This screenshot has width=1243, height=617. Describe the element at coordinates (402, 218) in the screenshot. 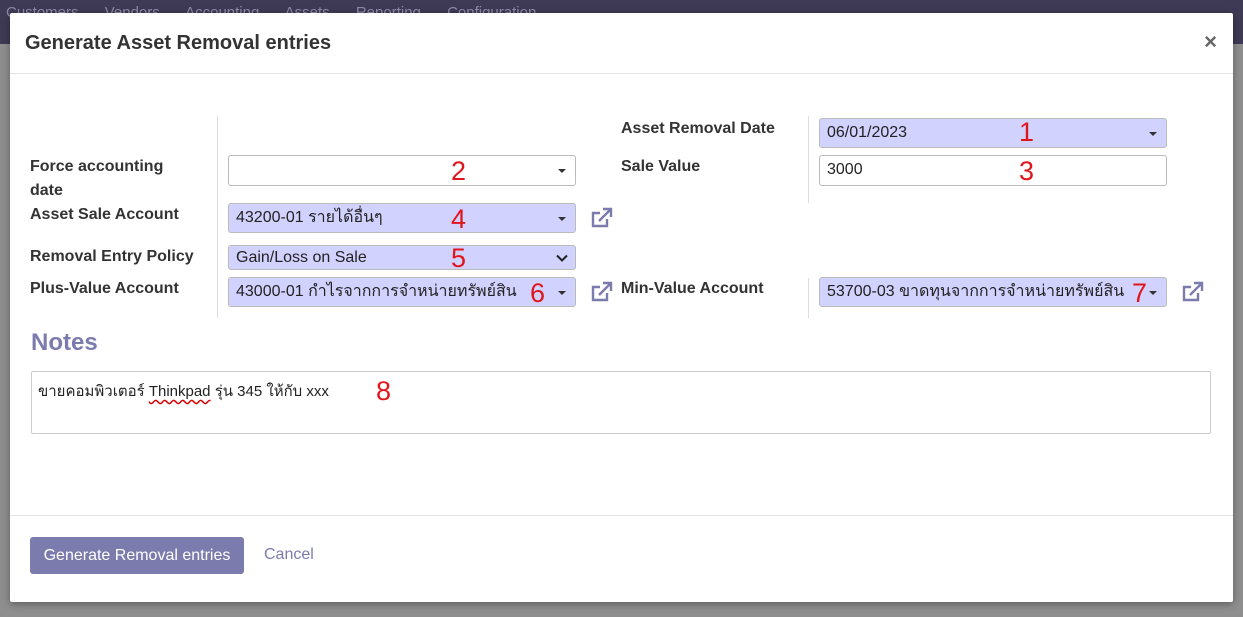

I see `asset-sale-account-field: 43200-01 รายได้อื่นๆ` at that location.